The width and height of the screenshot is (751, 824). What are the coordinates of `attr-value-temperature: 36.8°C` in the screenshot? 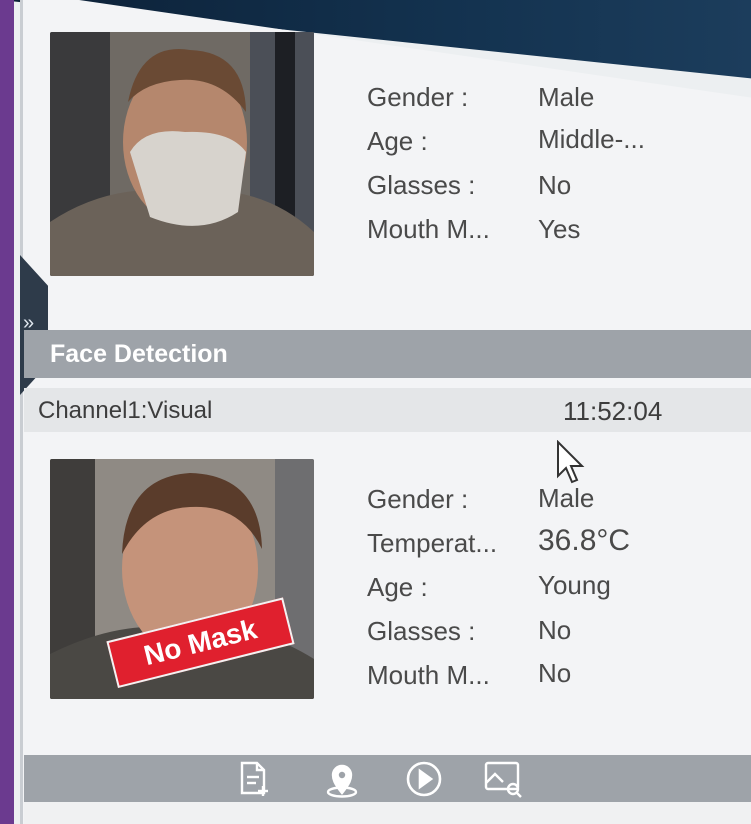 It's located at (584, 540).